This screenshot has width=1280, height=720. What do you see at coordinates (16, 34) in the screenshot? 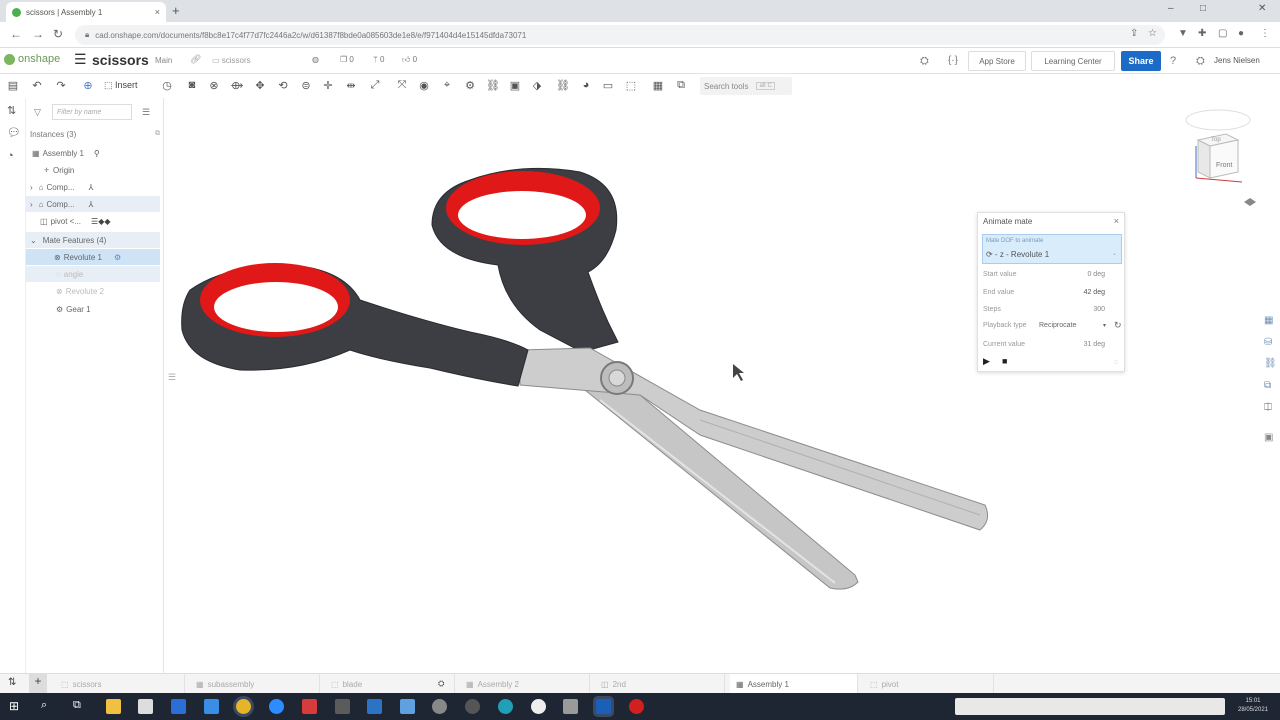
I see `back-icon: ←` at bounding box center [16, 34].